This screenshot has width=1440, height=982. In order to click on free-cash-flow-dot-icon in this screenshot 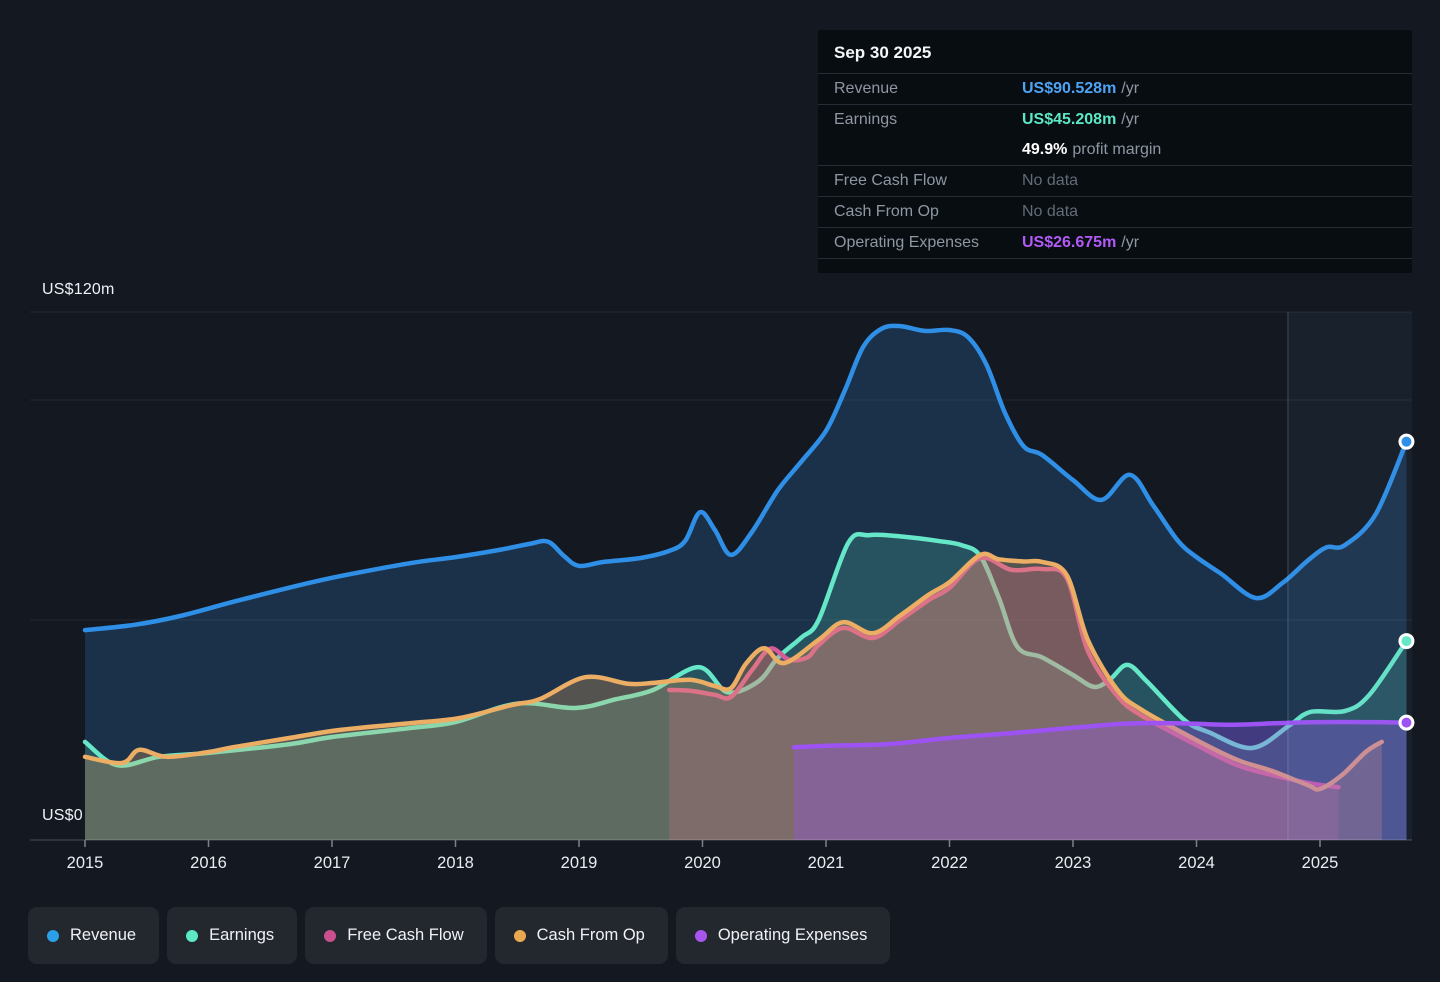, I will do `click(330, 935)`.